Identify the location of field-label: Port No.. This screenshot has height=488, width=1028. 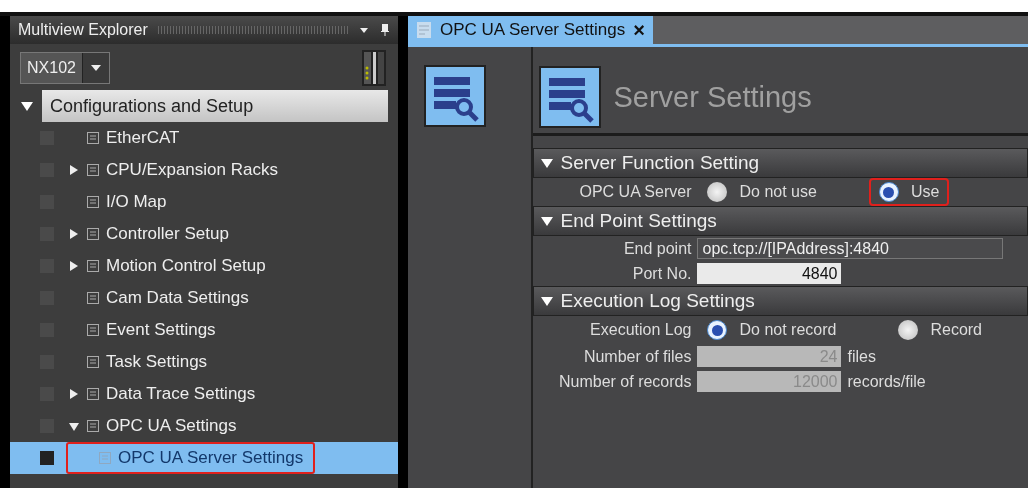
(661, 273).